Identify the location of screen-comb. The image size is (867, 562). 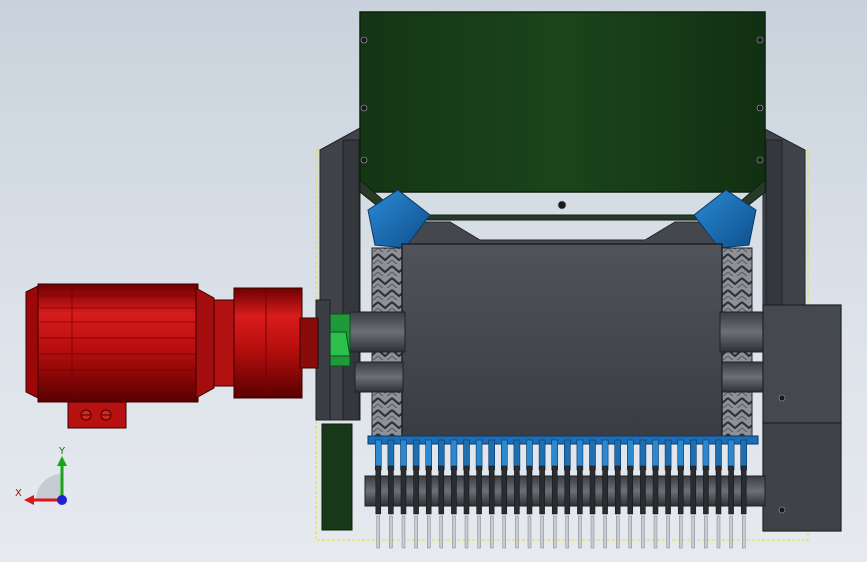
(563, 453).